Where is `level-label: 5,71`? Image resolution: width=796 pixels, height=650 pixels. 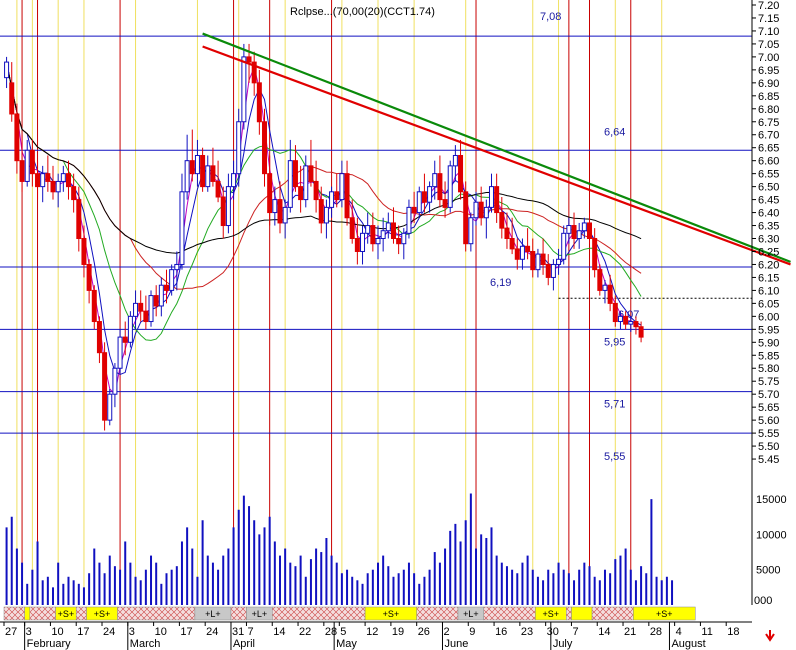
level-label: 5,71 is located at coordinates (614, 405).